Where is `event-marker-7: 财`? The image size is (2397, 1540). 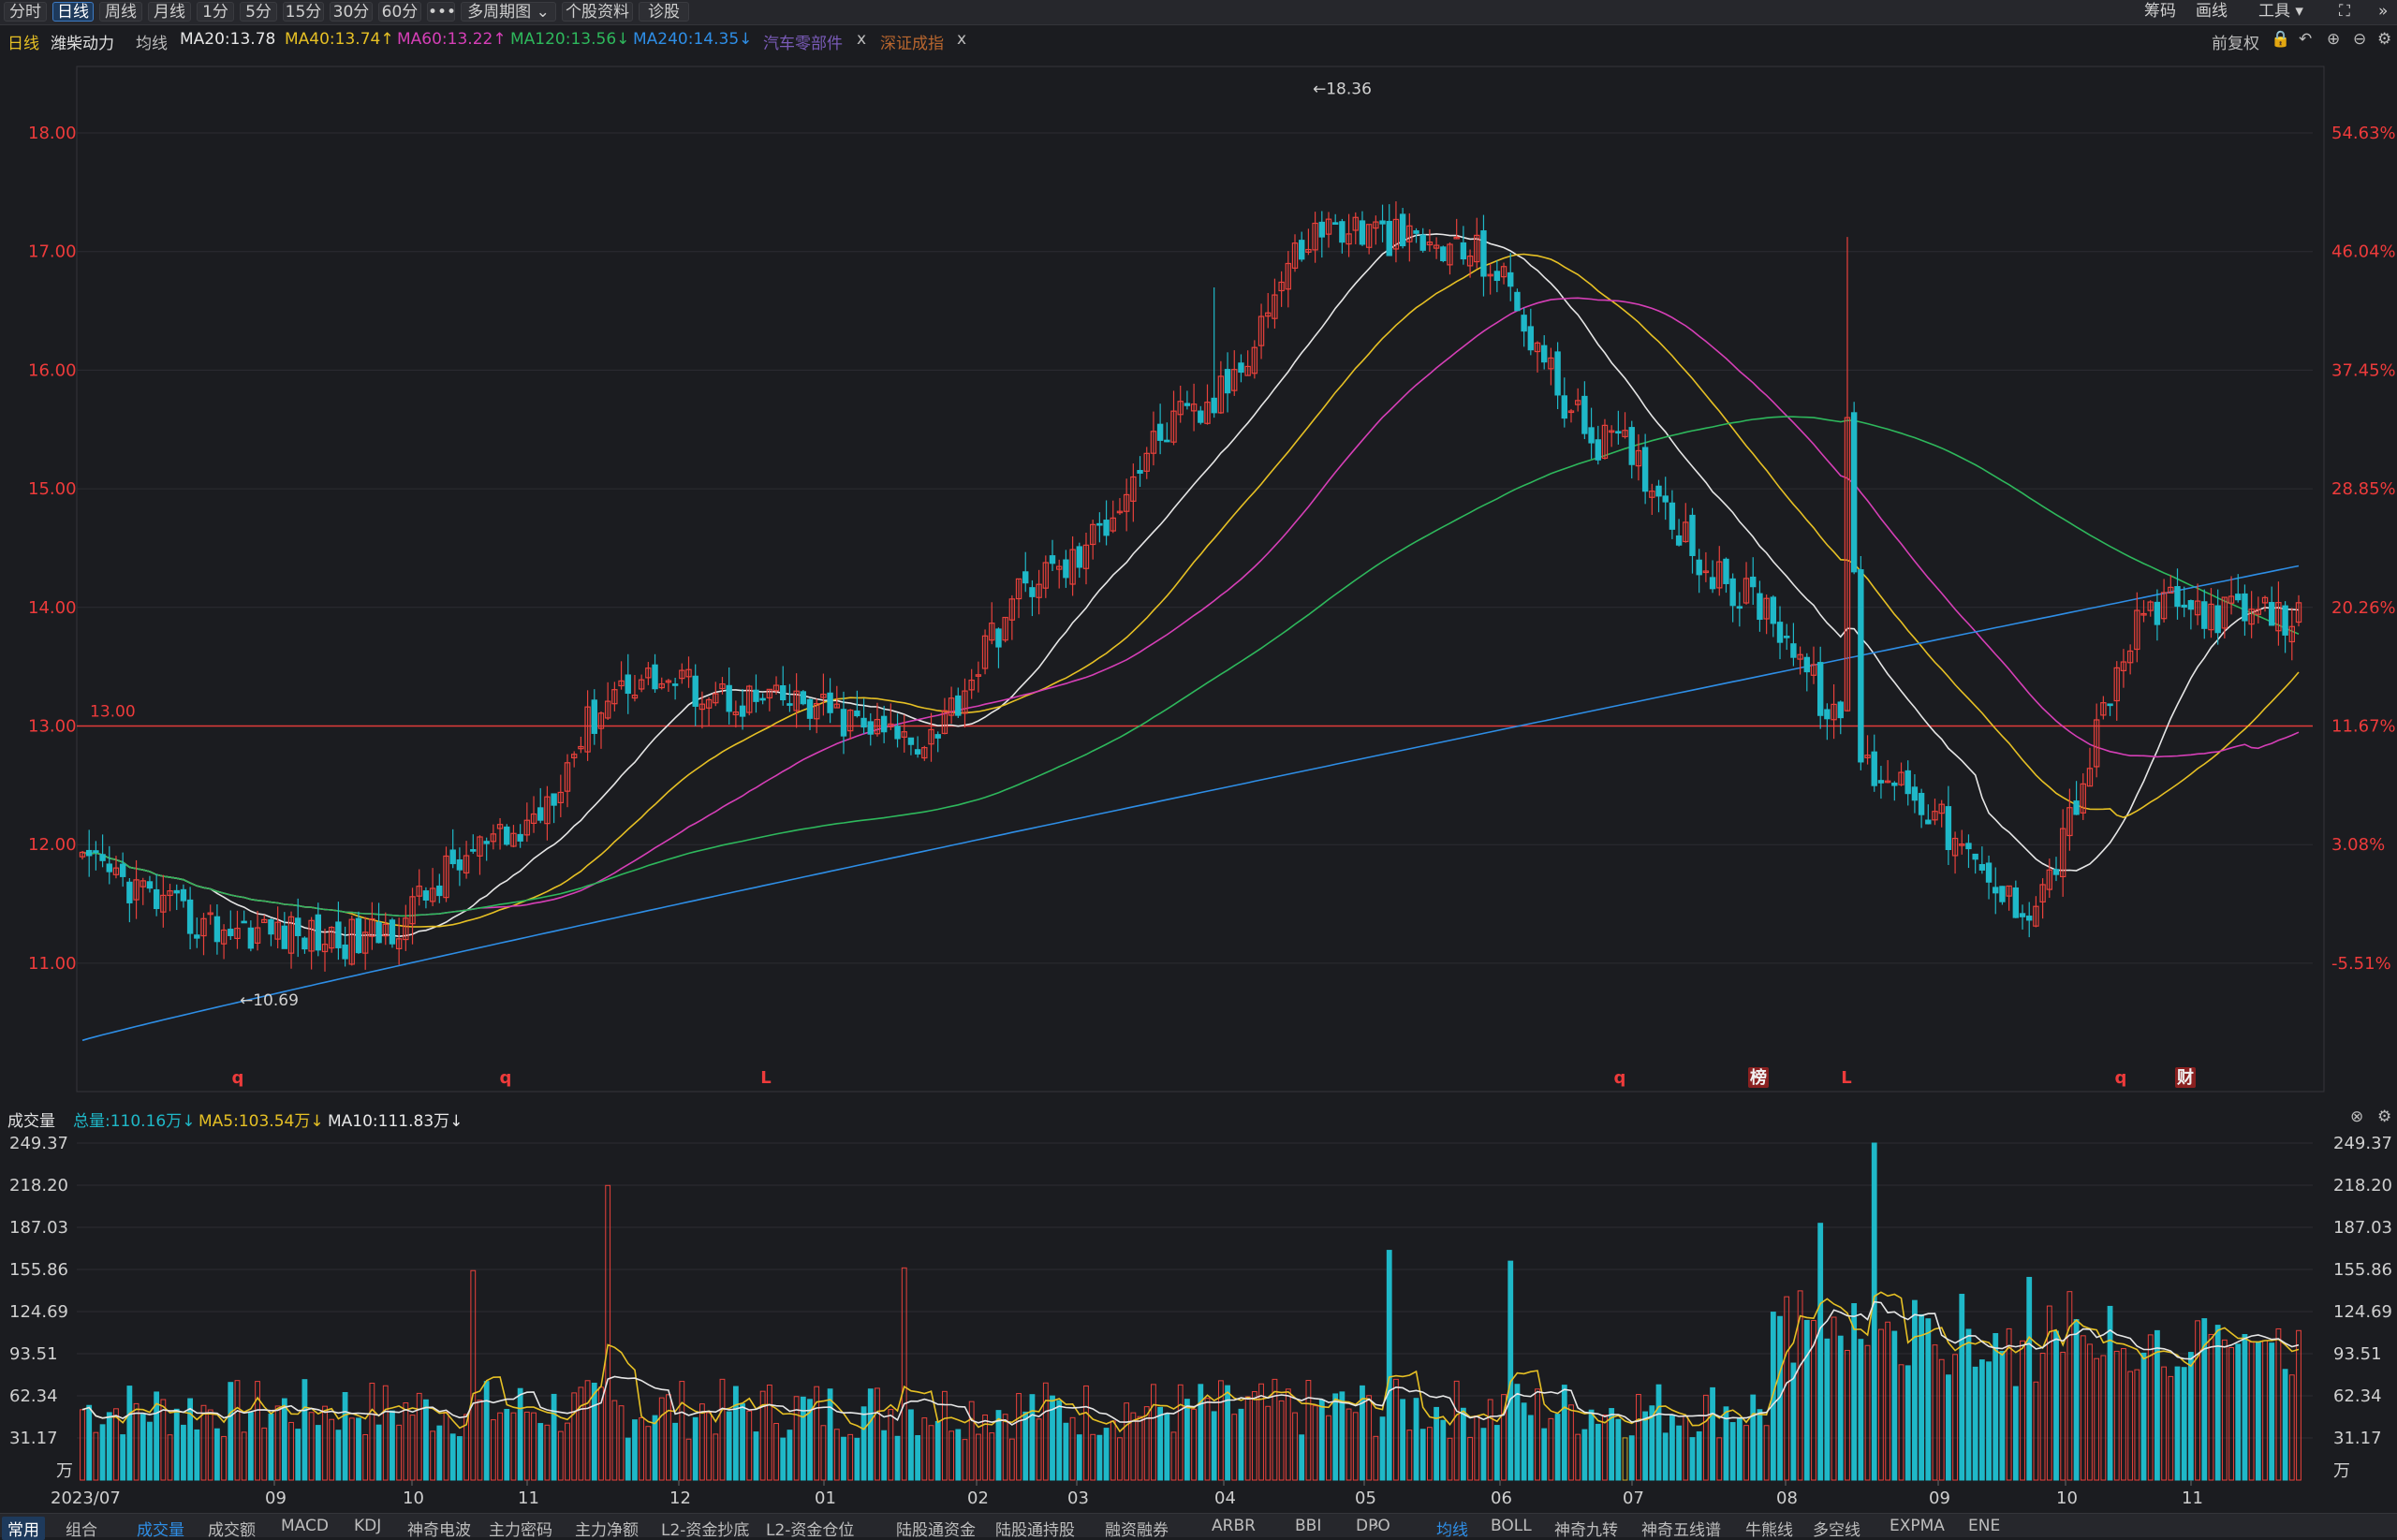
event-marker-7: 财 is located at coordinates (2185, 1077).